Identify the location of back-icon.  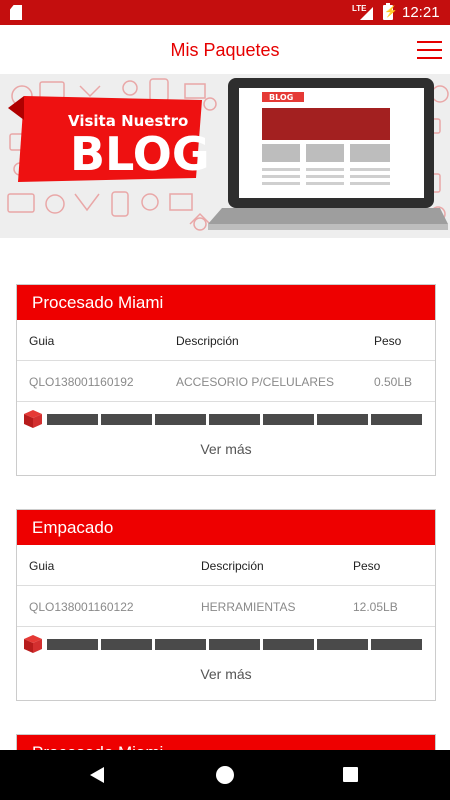
(97, 775).